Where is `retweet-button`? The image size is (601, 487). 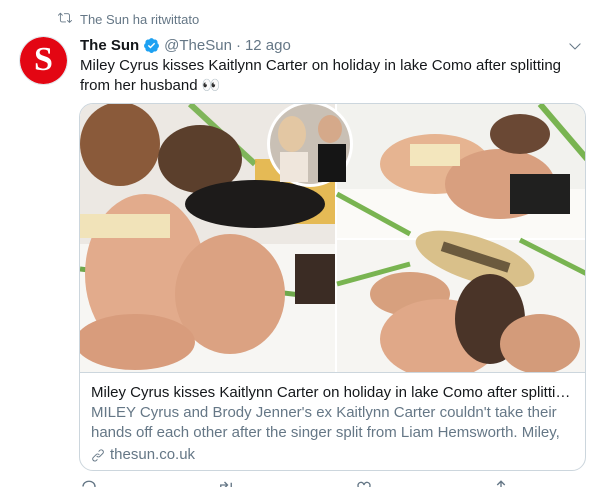
retweet-button is located at coordinates (226, 483).